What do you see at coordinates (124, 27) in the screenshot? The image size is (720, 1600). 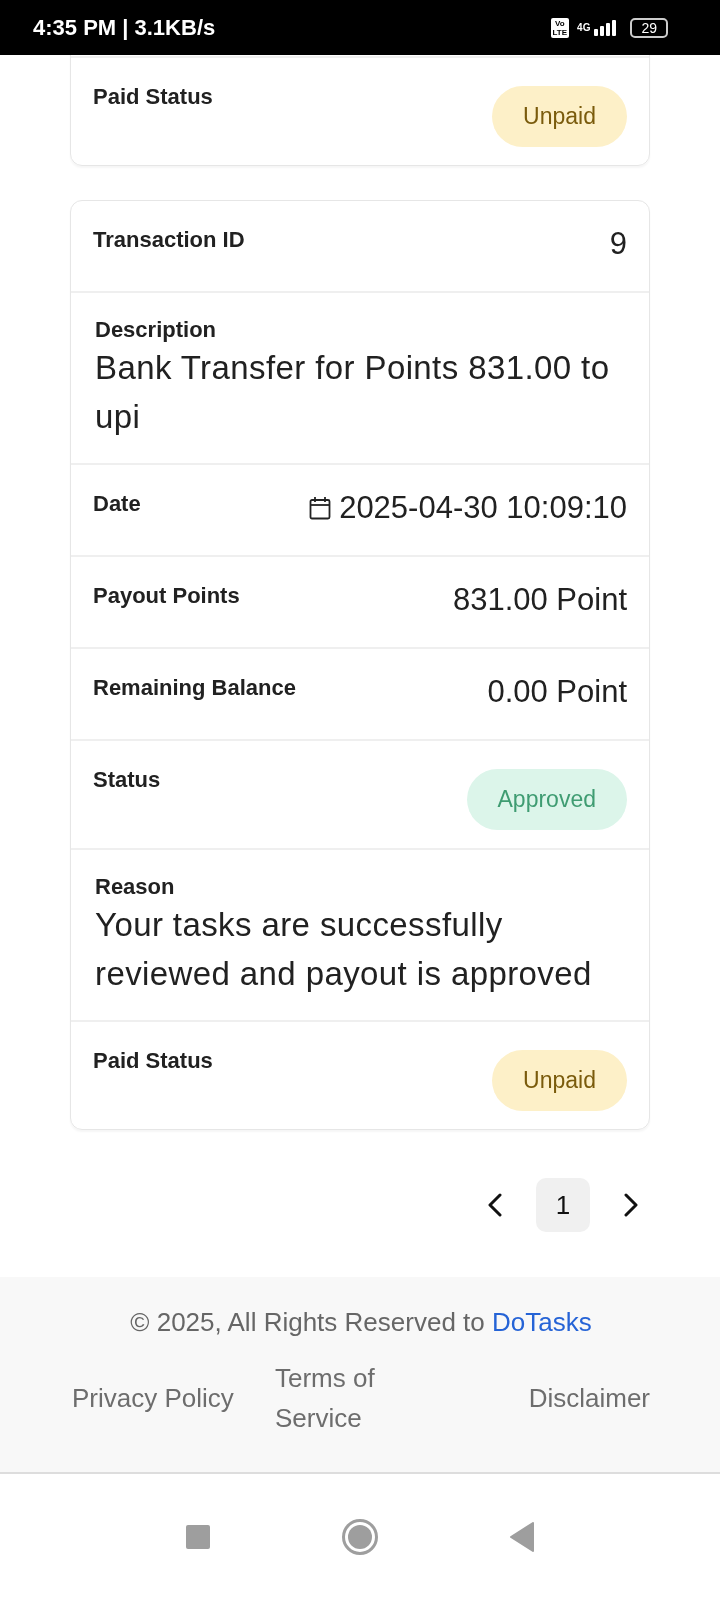 I see `status-time: 4:35 PM | 3.1KB/s` at bounding box center [124, 27].